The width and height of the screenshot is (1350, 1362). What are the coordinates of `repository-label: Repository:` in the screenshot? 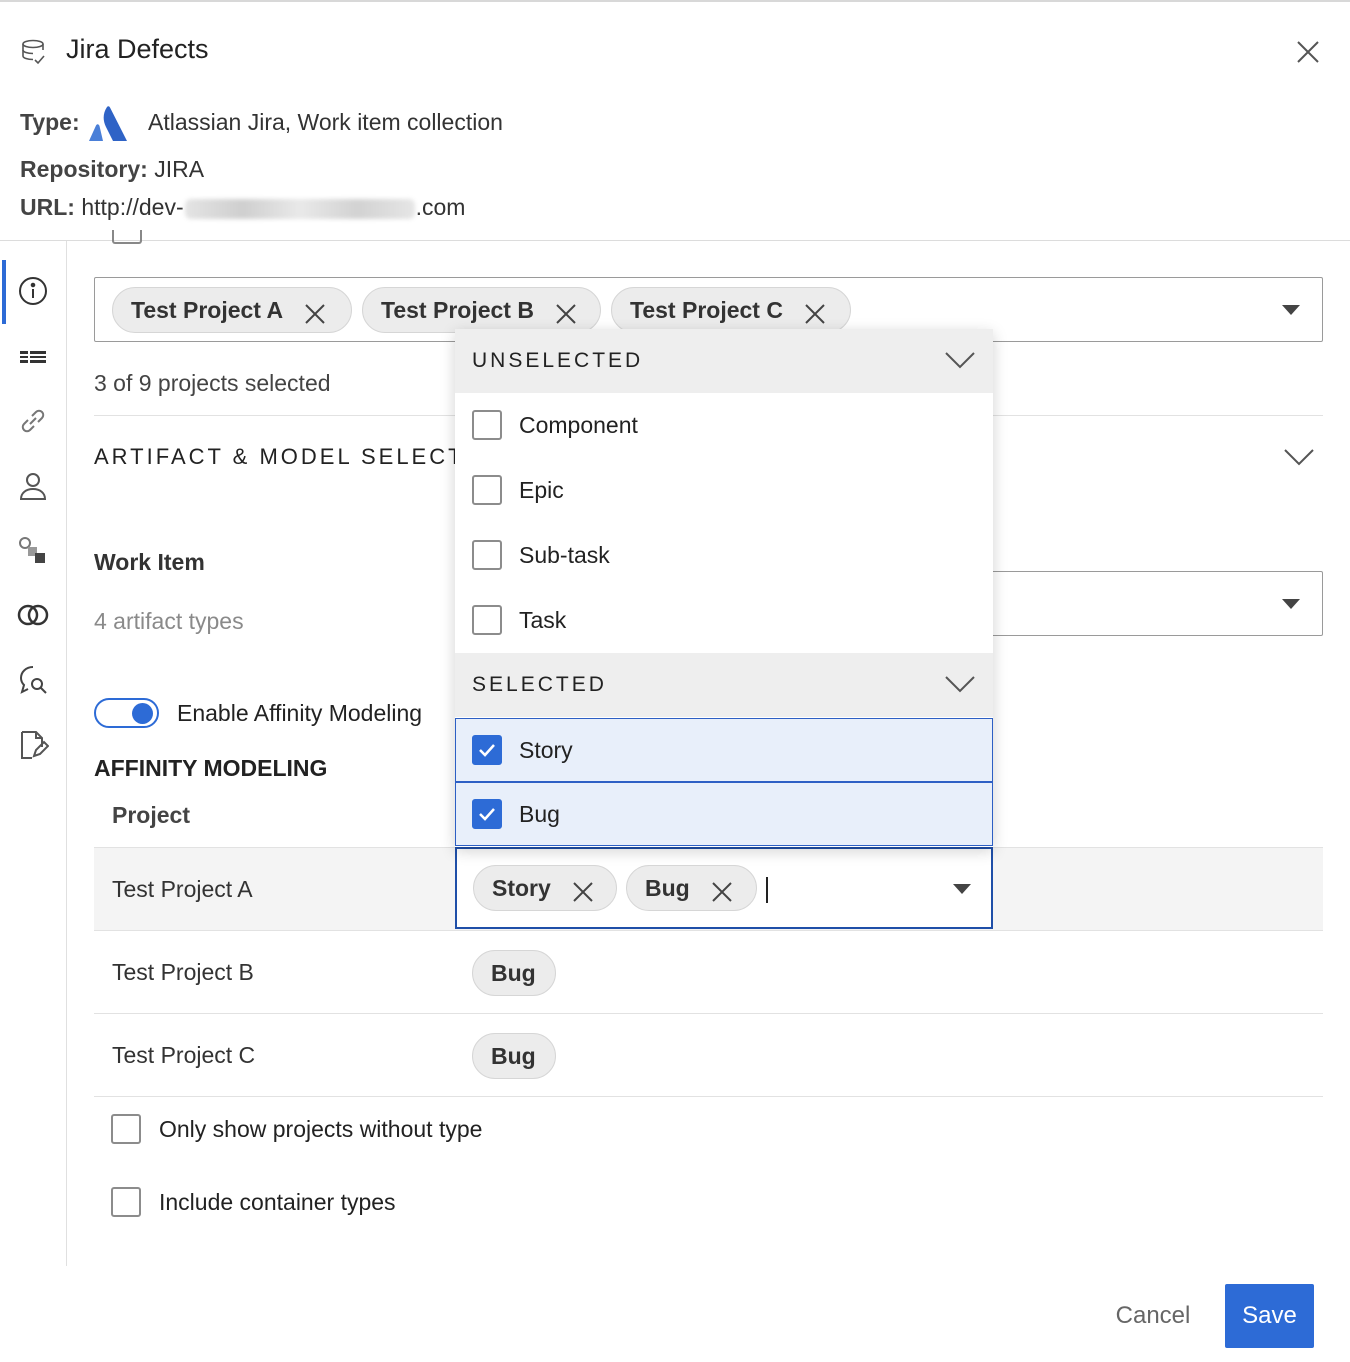 It's located at (84, 169).